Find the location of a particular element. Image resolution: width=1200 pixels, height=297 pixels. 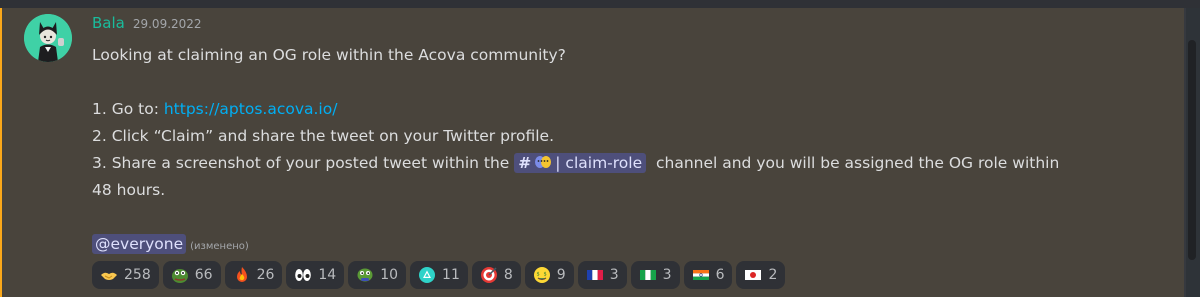

reaction-japan-flag: 2 is located at coordinates (761, 275).